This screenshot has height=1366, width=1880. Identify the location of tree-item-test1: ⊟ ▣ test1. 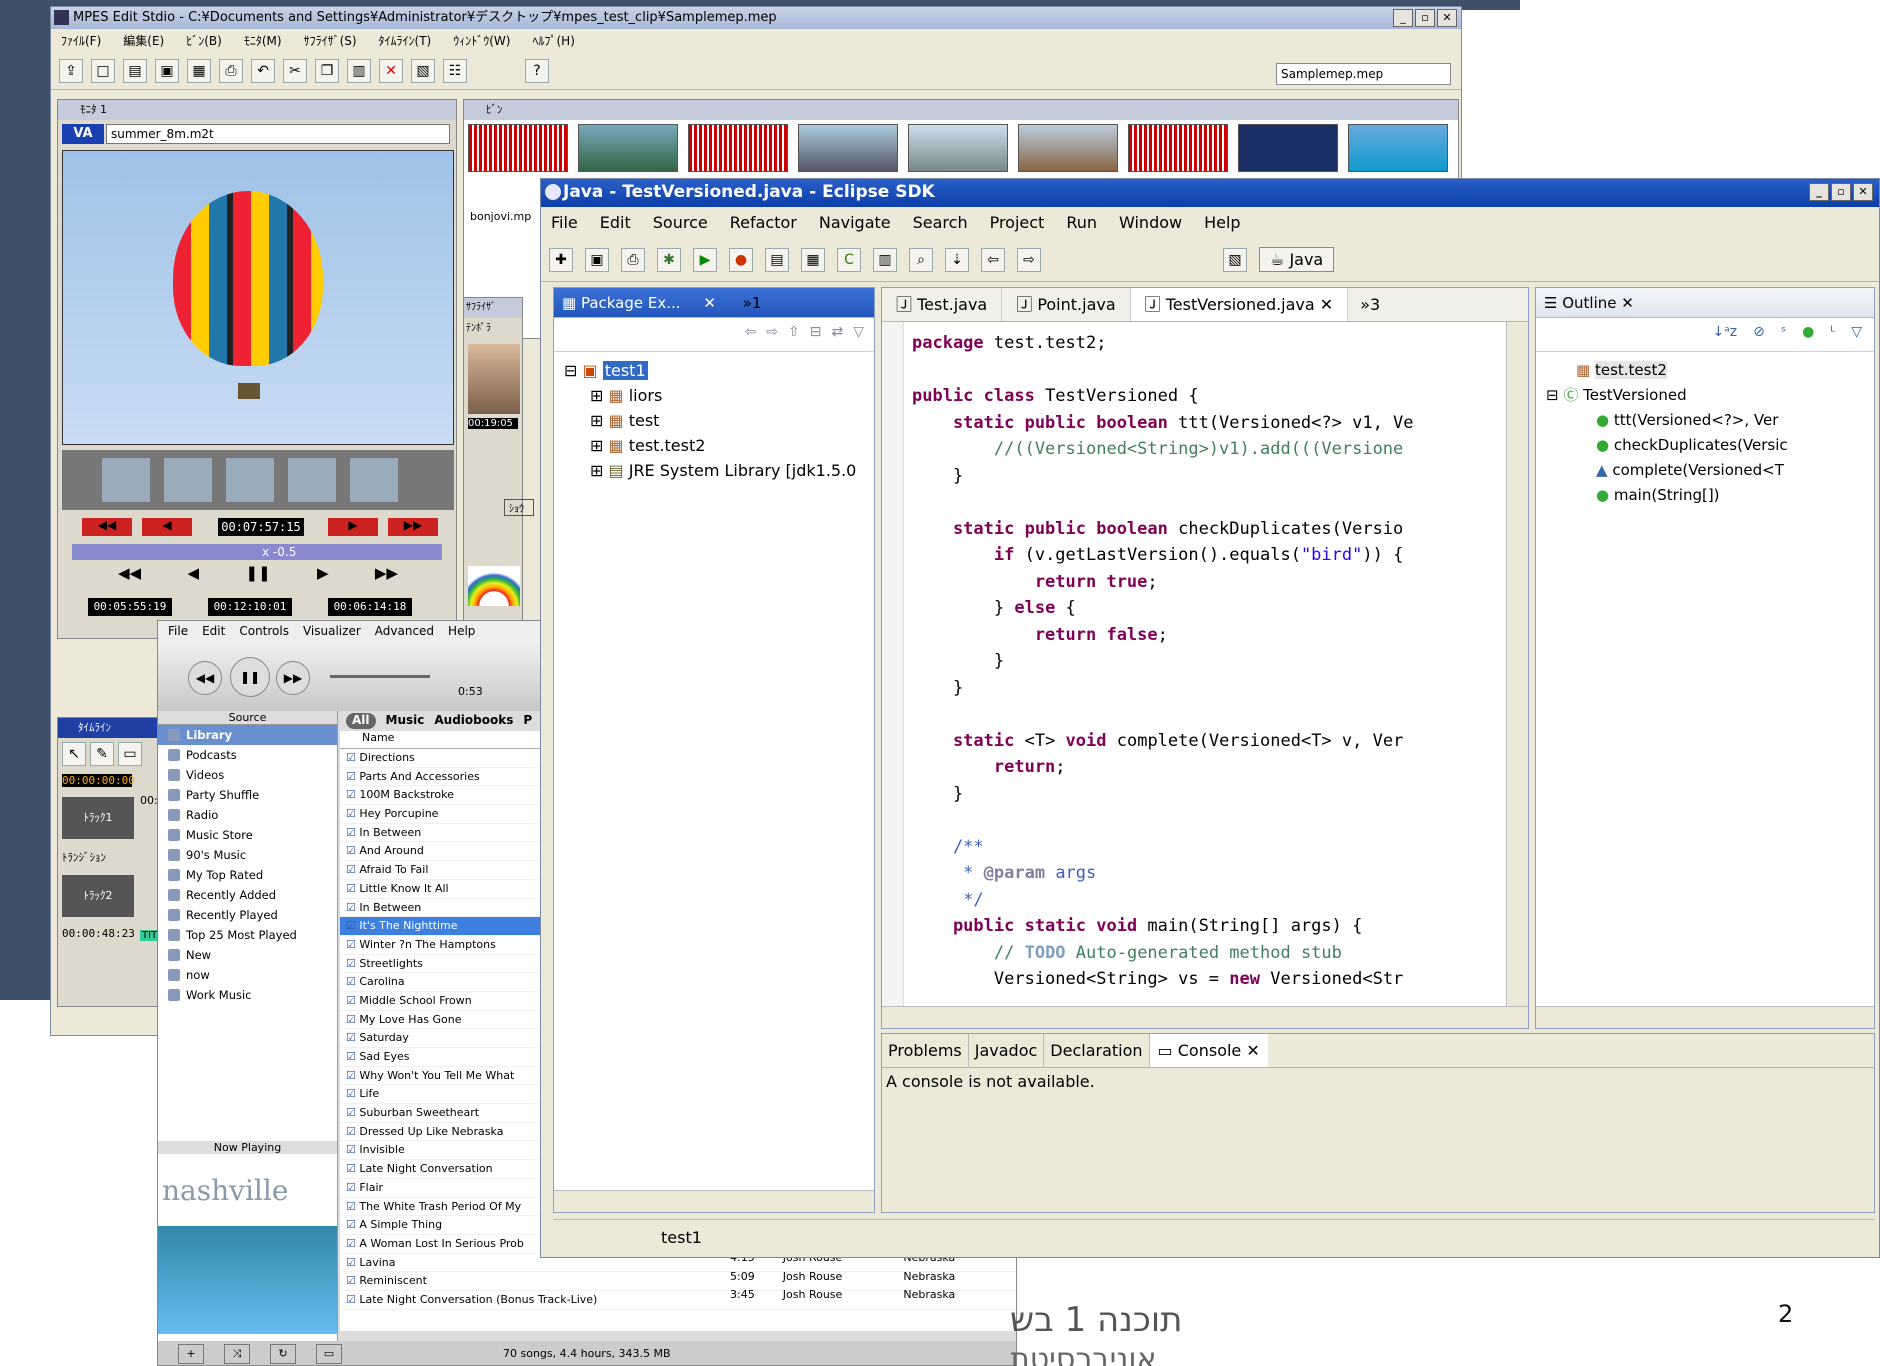
(714, 370).